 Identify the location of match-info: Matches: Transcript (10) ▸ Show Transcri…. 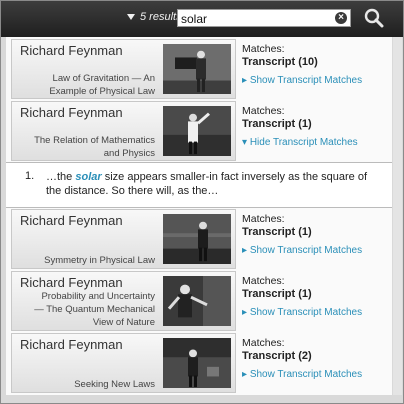
(302, 64).